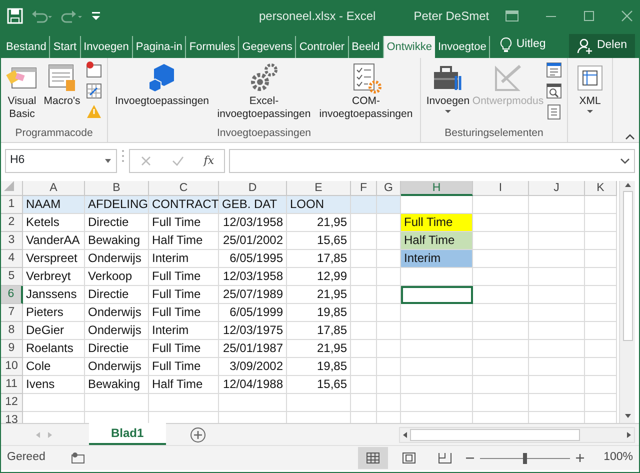  What do you see at coordinates (12, 385) in the screenshot?
I see `row-header: 11` at bounding box center [12, 385].